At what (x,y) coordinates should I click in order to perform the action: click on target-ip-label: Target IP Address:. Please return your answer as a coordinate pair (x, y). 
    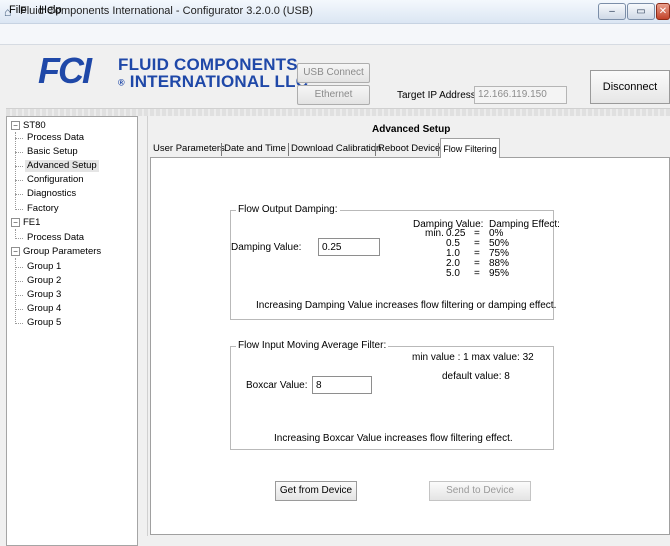
    Looking at the image, I should click on (438, 95).